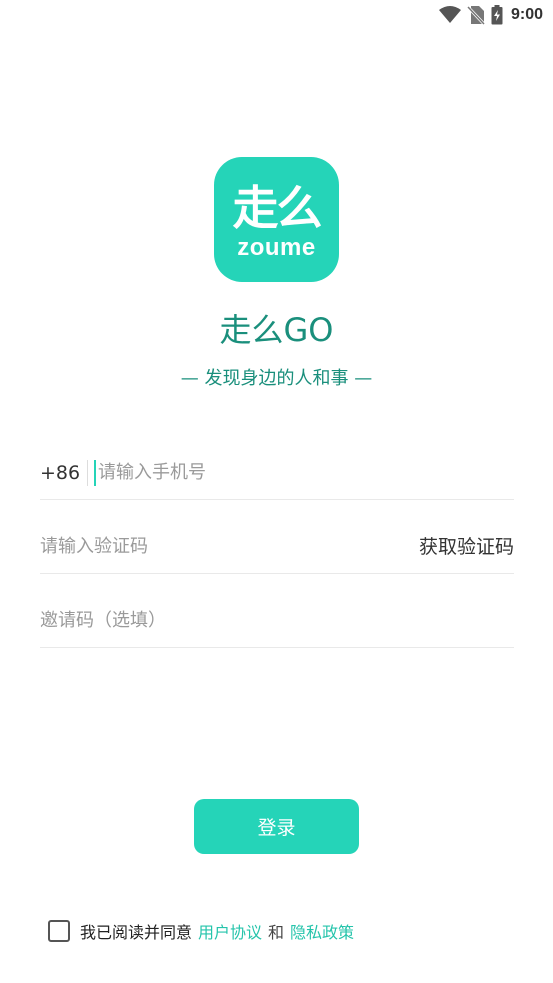  Describe the element at coordinates (205, 547) in the screenshot. I see `verification-code-input` at that location.